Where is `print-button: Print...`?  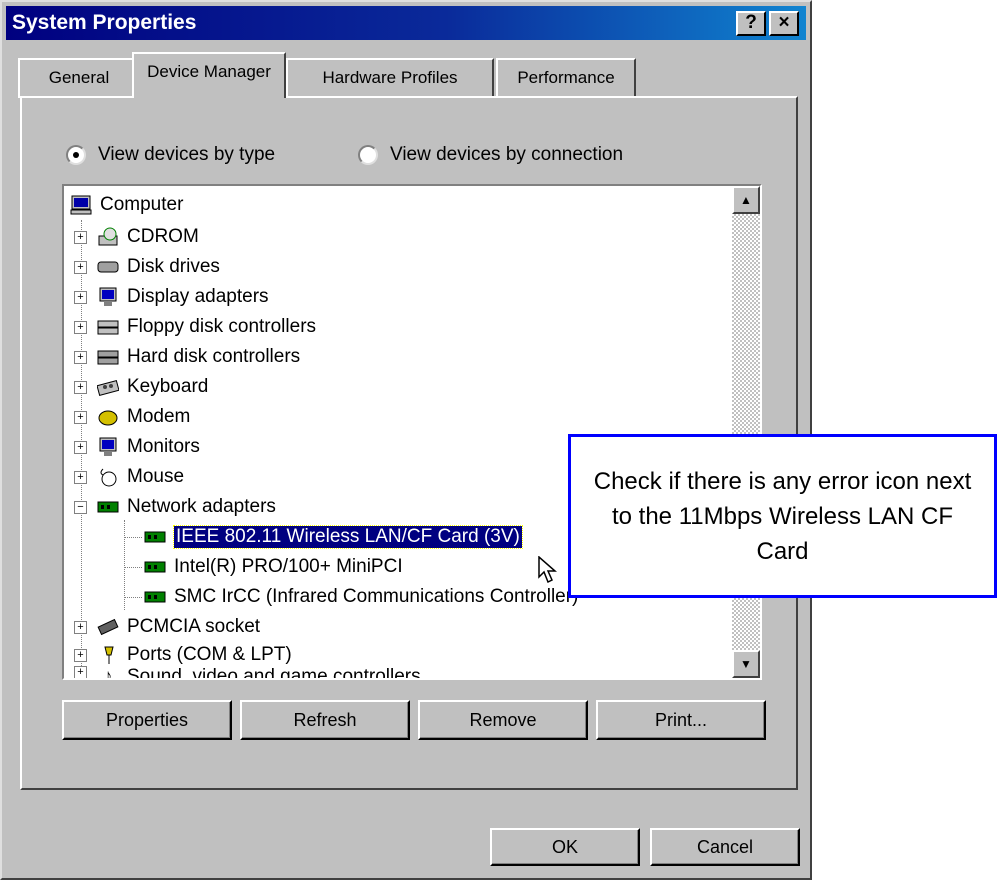
print-button: Print... is located at coordinates (681, 720).